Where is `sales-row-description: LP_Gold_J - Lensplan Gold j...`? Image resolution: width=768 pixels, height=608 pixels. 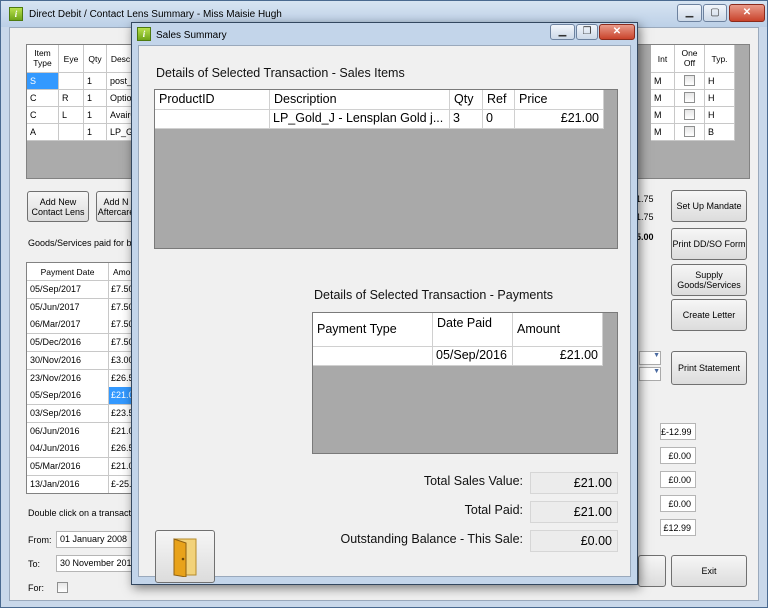 sales-row-description: LP_Gold_J - Lensplan Gold j... is located at coordinates (360, 119).